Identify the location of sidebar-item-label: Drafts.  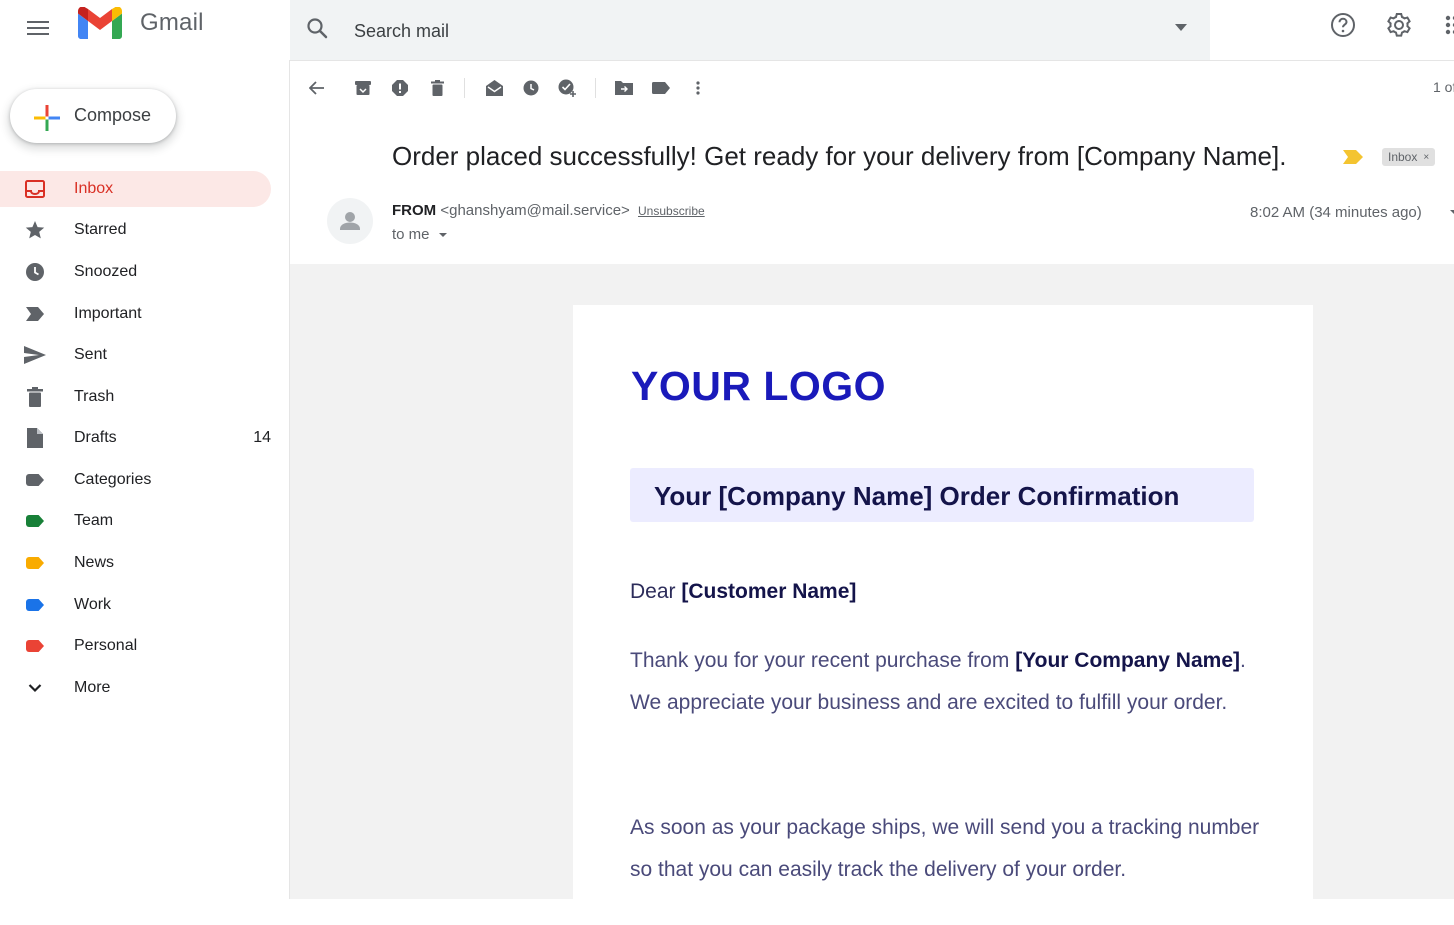
(95, 437).